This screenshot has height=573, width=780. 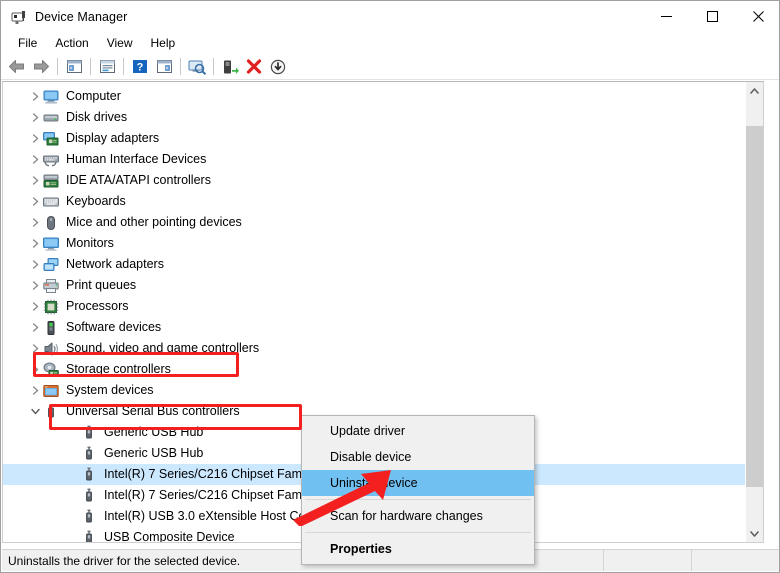 I want to click on properties-icon, so click(x=107, y=67).